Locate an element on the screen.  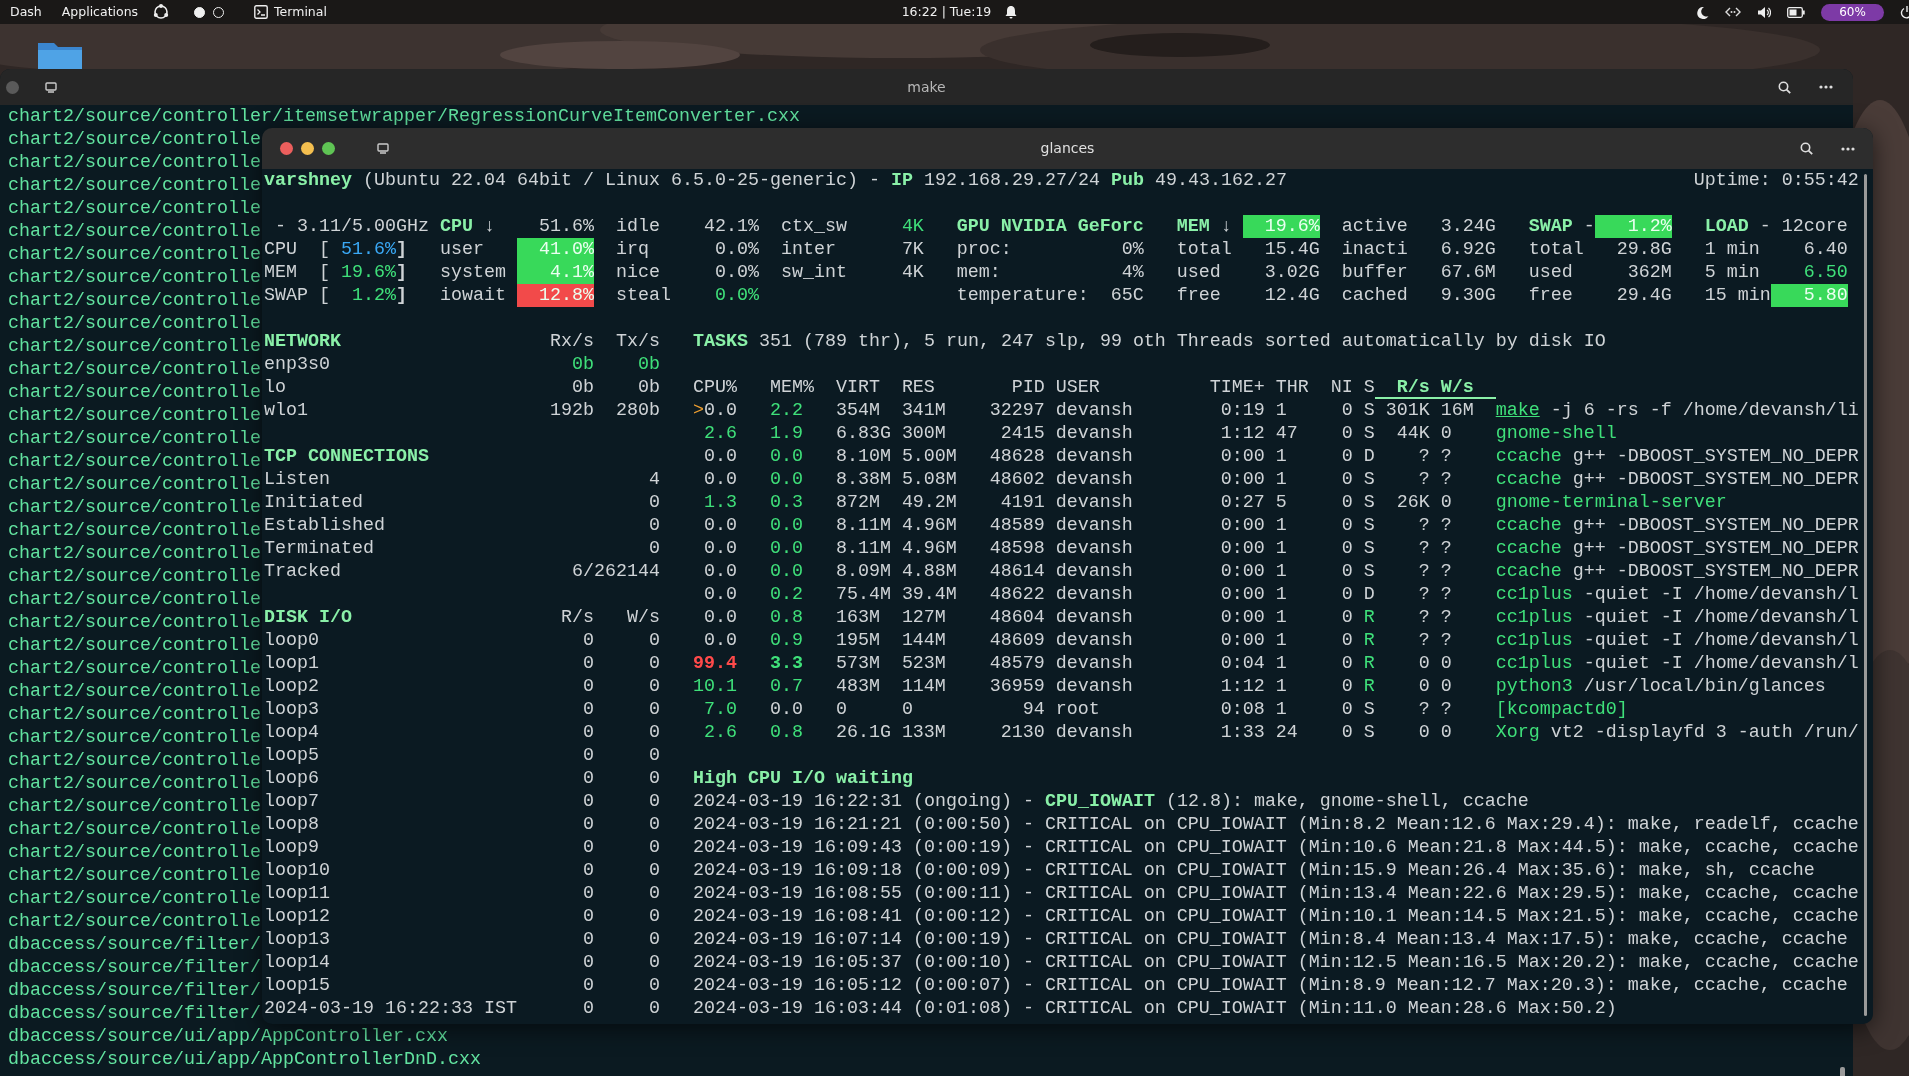
power-icon is located at coordinates (1904, 12).